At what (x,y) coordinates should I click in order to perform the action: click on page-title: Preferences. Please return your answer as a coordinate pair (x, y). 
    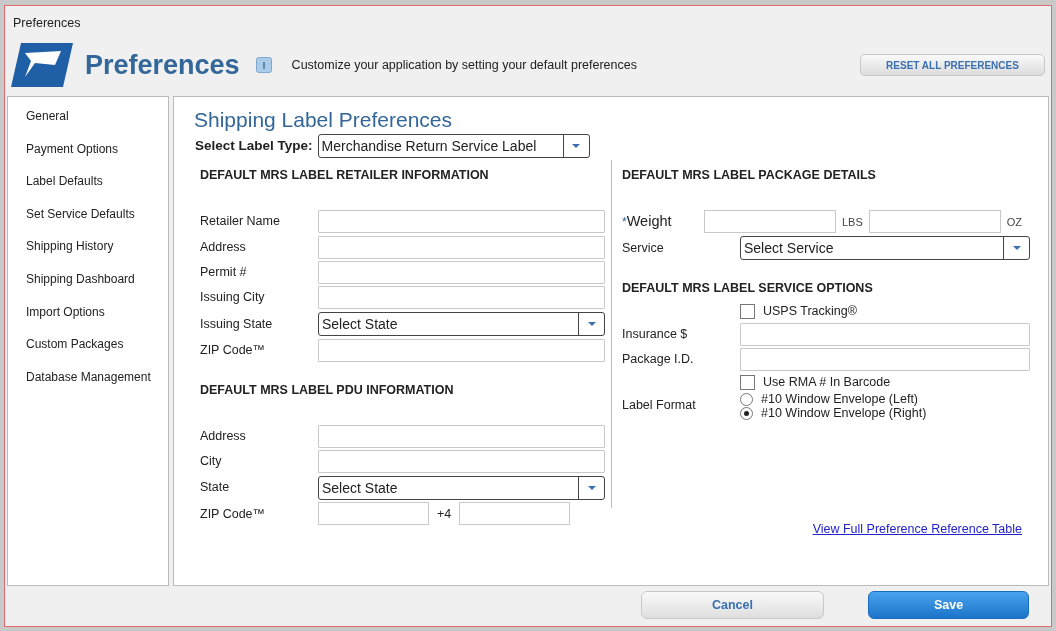
    Looking at the image, I should click on (162, 65).